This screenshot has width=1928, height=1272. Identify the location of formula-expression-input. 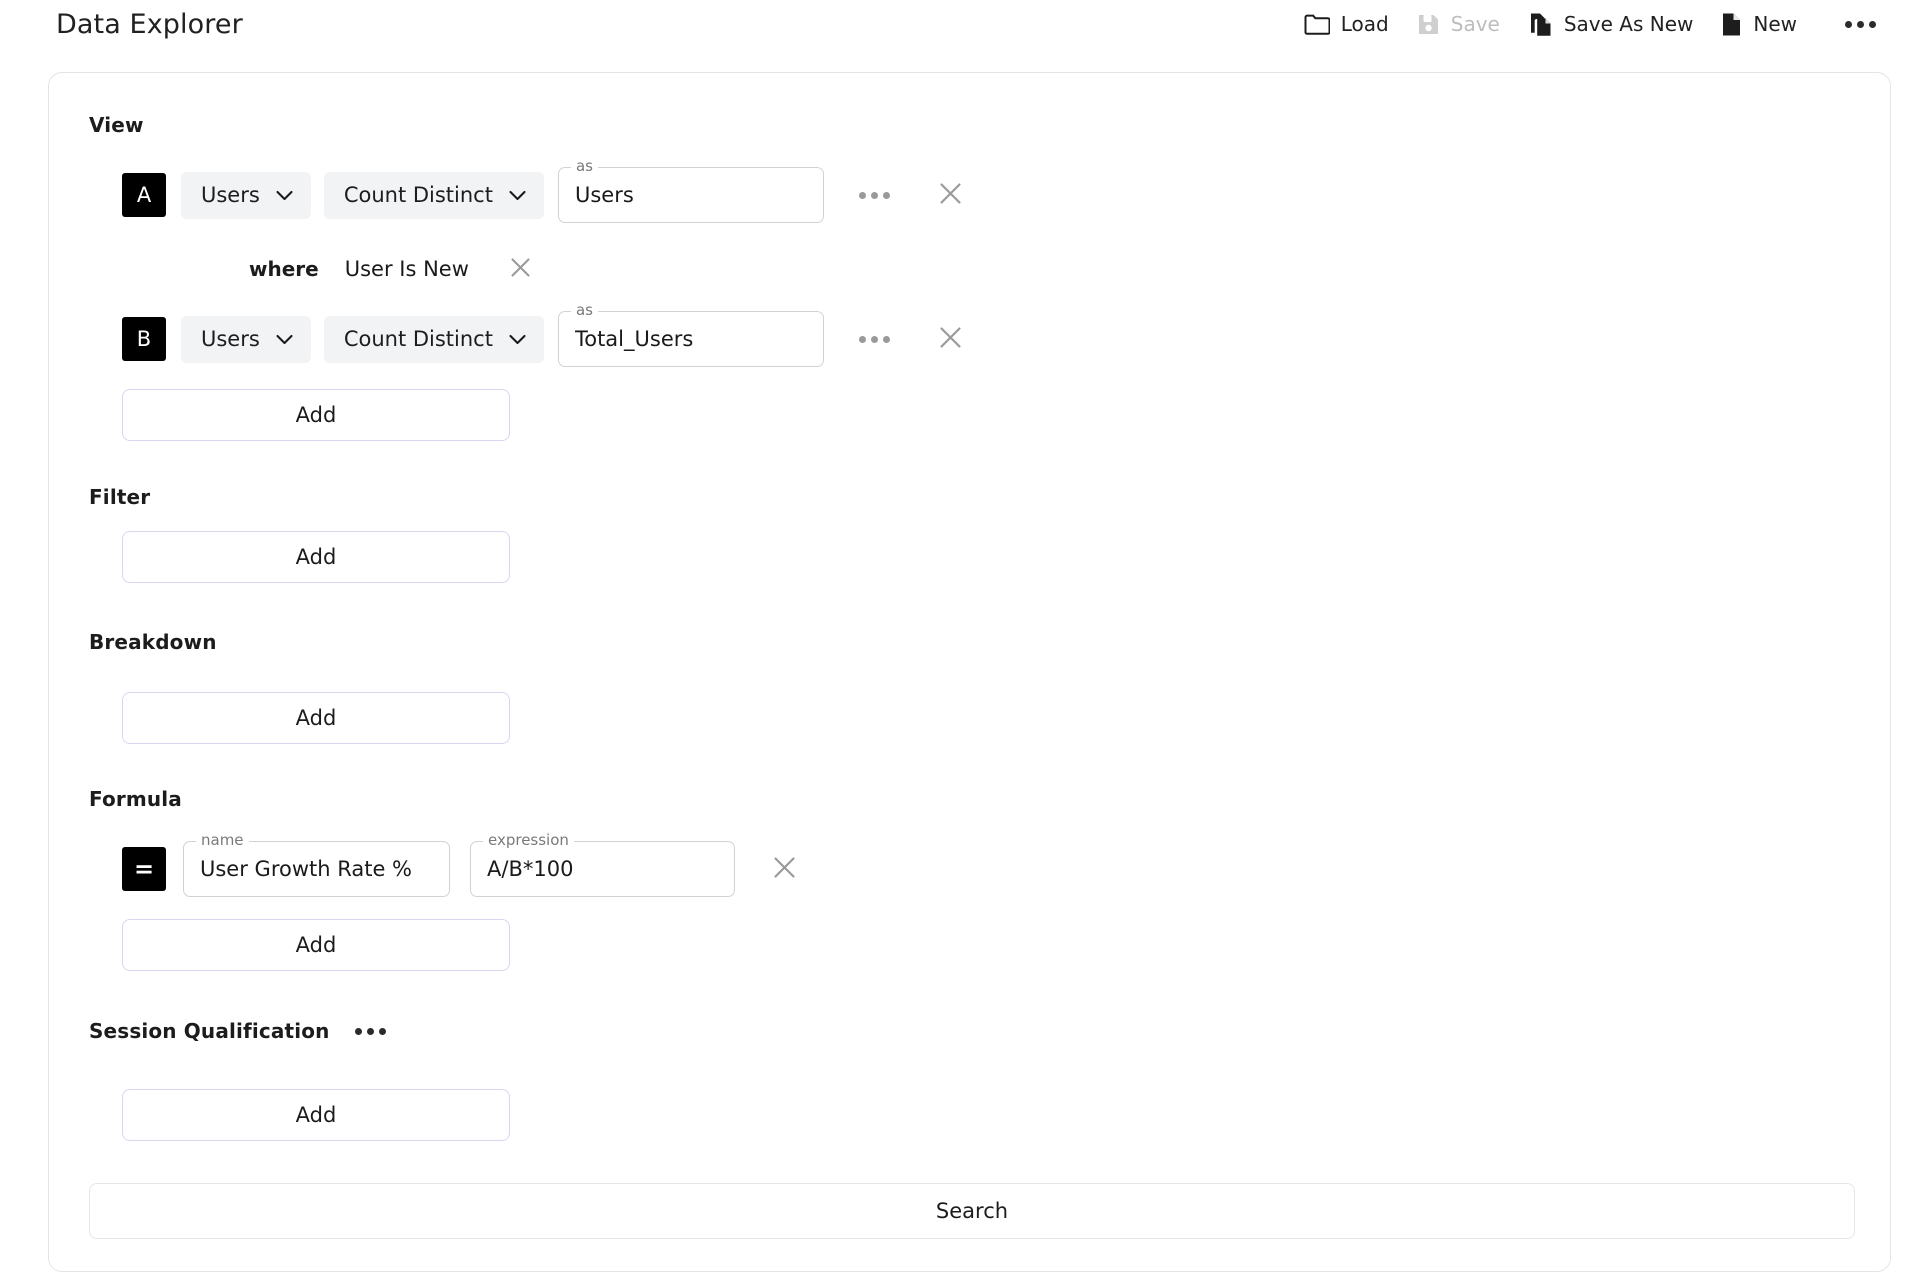
(602, 869).